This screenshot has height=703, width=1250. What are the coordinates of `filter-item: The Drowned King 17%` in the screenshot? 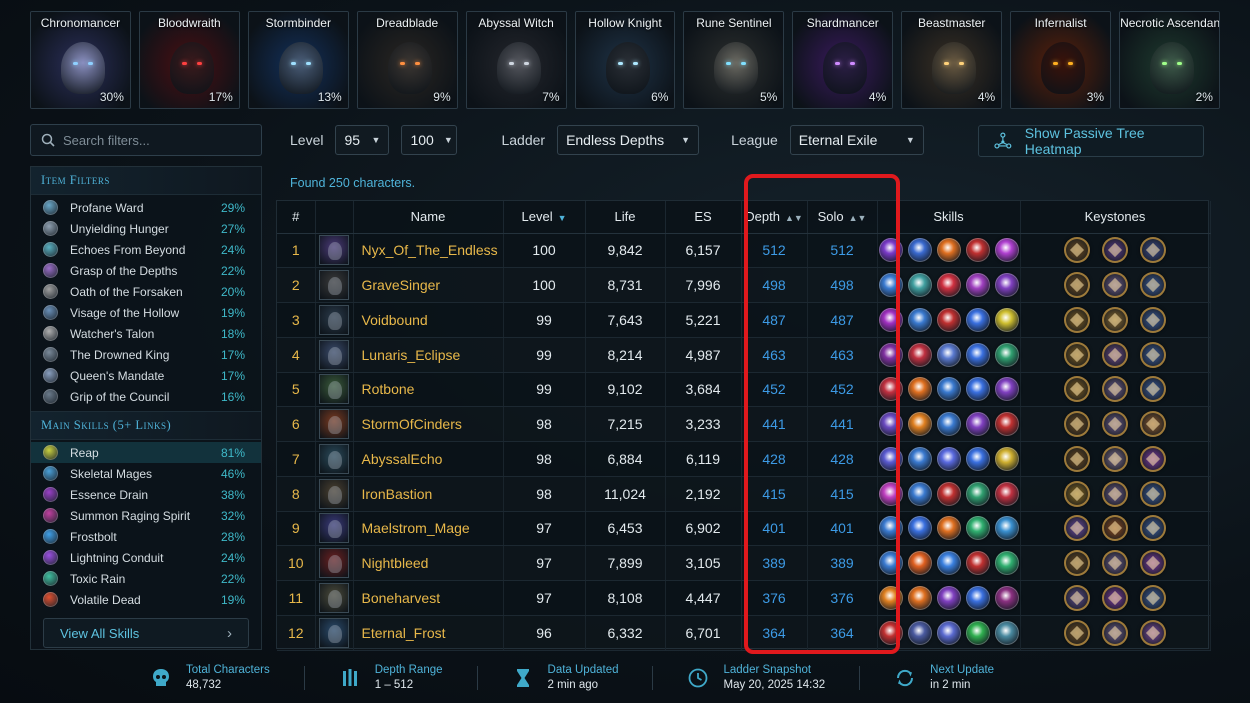 It's located at (146, 354).